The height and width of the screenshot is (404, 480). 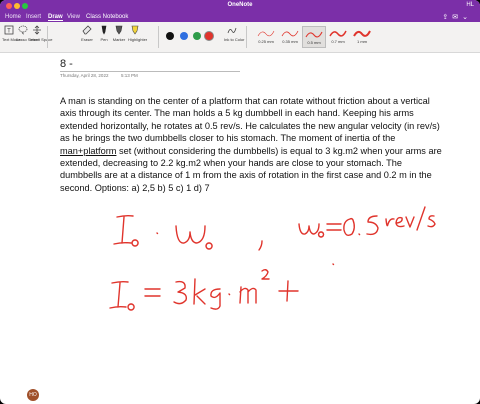 What do you see at coordinates (33, 395) in the screenshot?
I see `user-avatar: HO` at bounding box center [33, 395].